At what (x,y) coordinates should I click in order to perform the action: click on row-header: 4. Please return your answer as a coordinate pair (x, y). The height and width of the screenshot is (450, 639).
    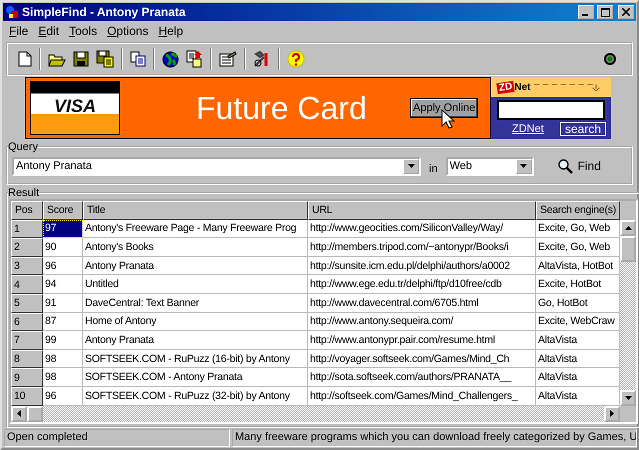
    Looking at the image, I should click on (27, 284).